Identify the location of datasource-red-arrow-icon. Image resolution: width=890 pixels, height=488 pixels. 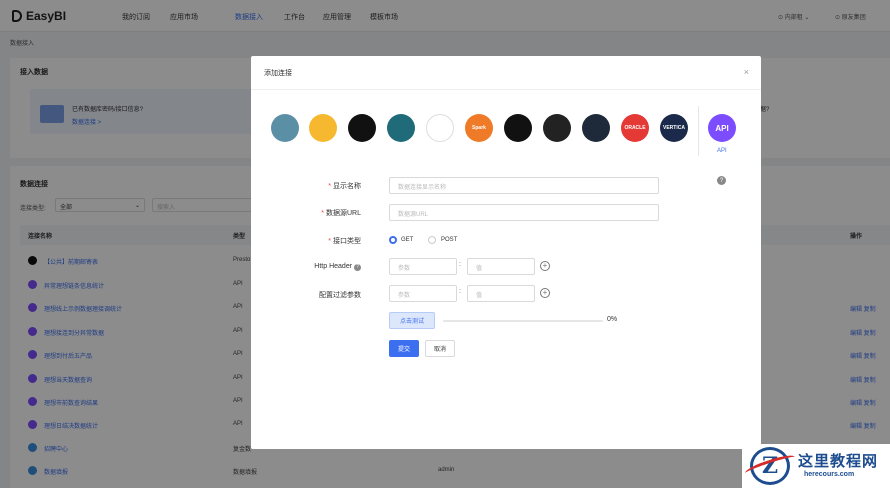
(557, 128).